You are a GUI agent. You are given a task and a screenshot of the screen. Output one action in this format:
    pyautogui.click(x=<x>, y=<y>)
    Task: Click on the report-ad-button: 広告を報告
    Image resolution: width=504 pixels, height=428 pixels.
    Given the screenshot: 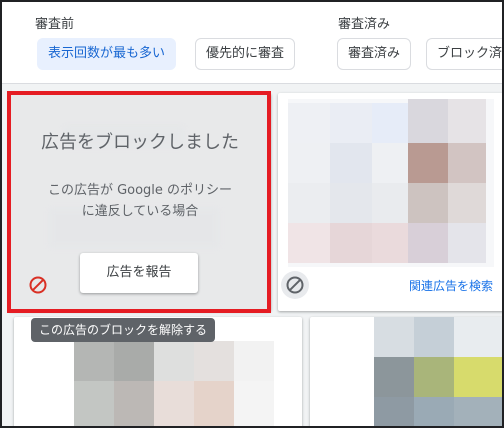 What is the action you would take?
    pyautogui.click(x=139, y=273)
    